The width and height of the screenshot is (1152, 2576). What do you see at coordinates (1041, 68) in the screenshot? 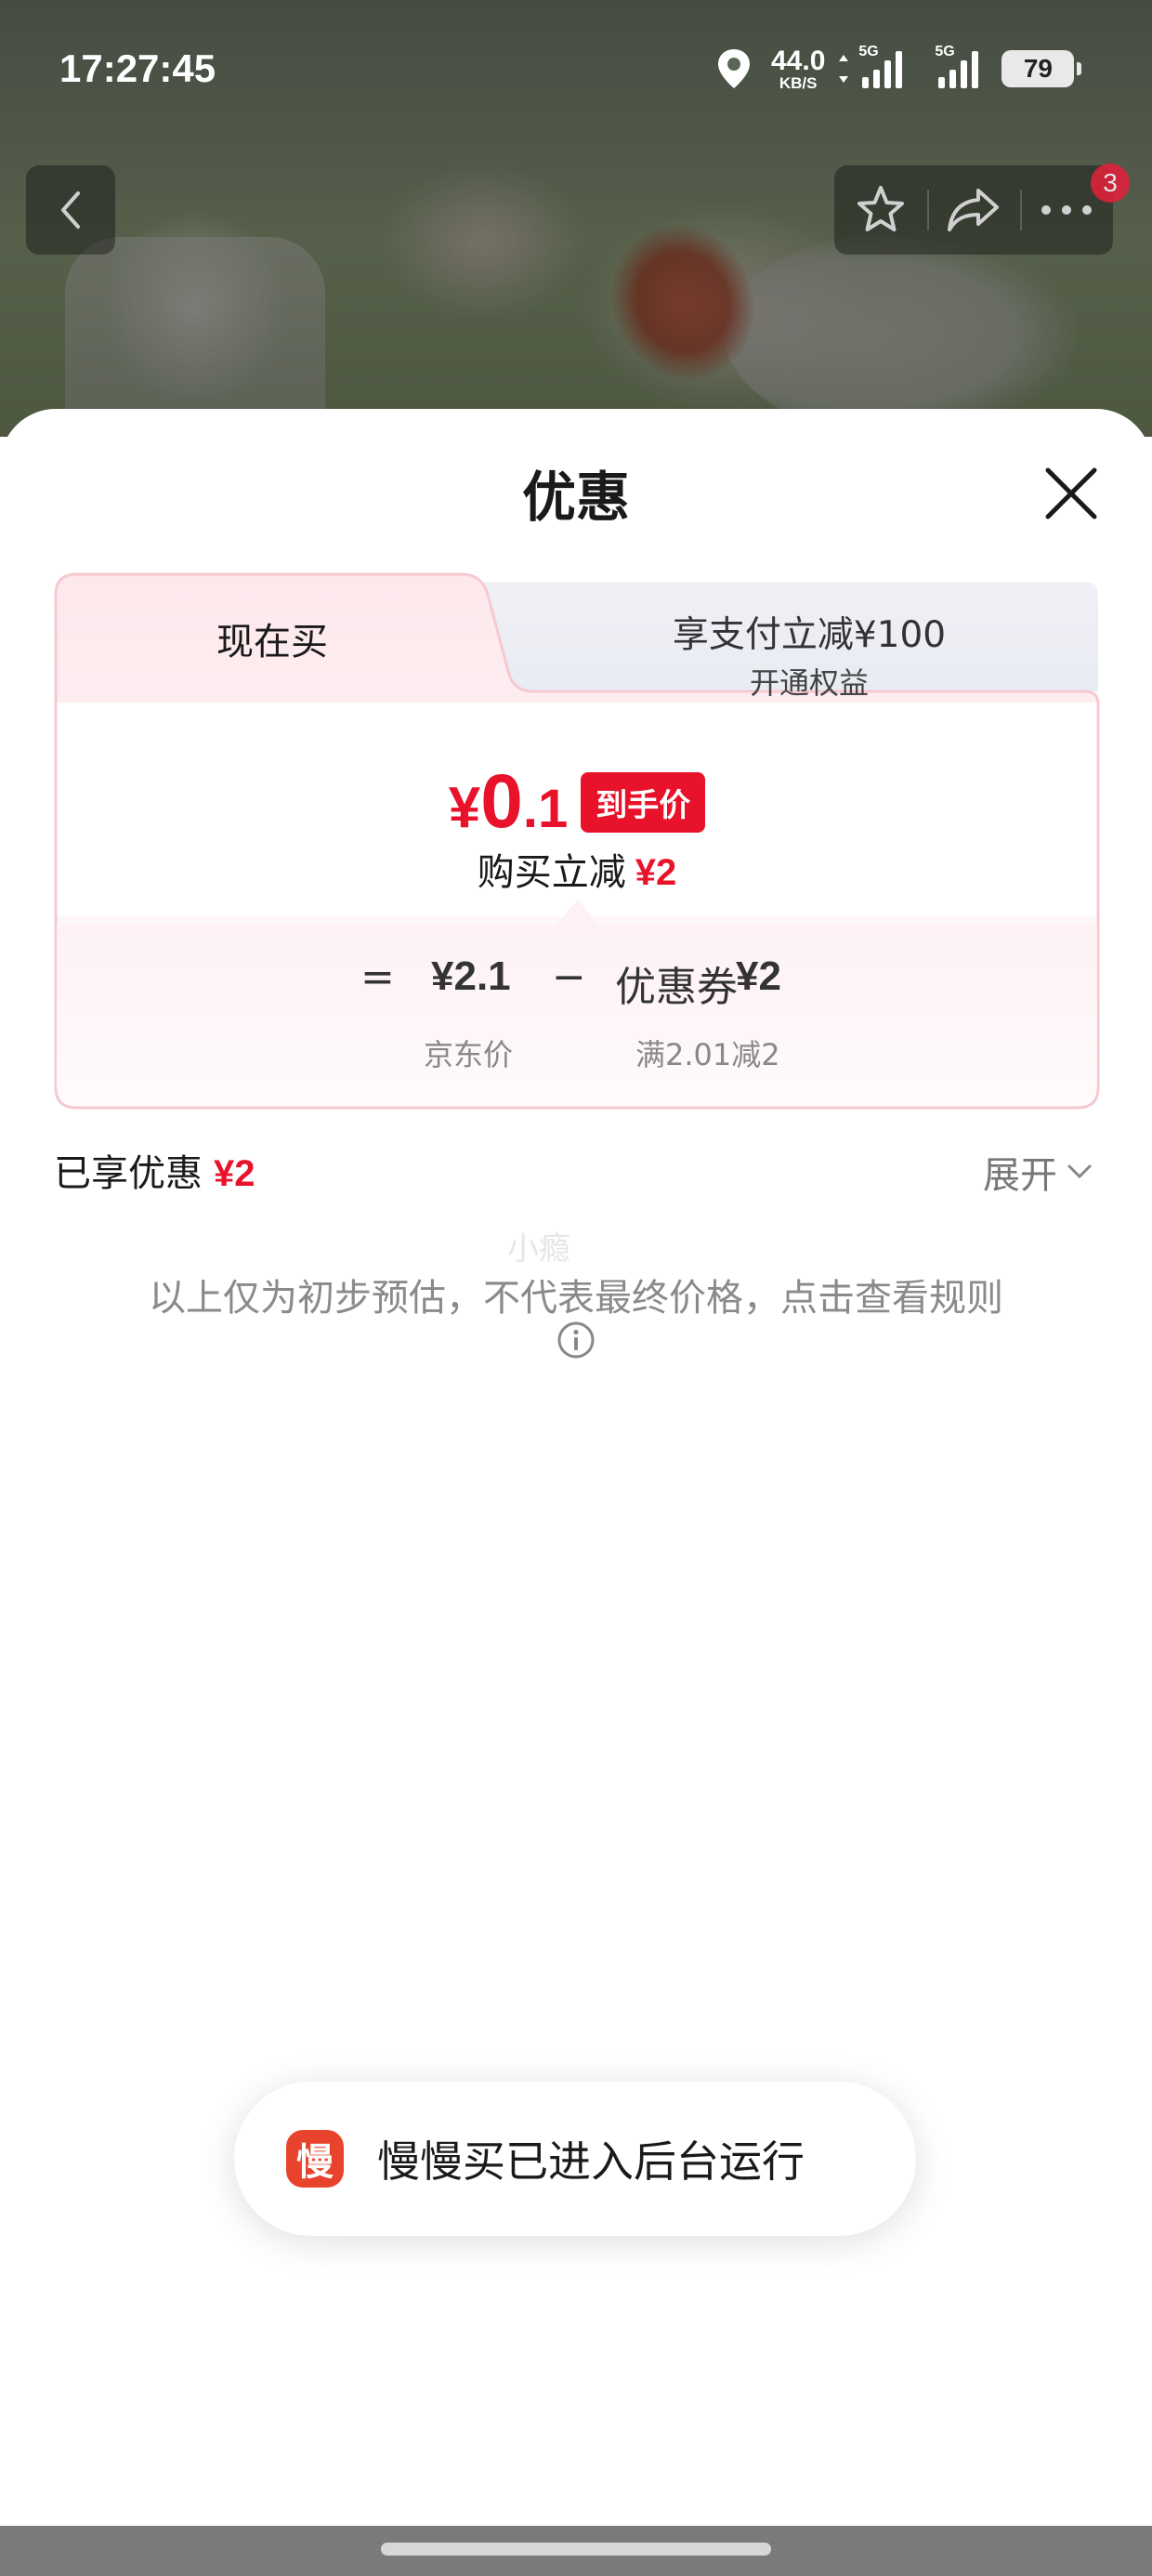
I see `battery-icon: 79` at bounding box center [1041, 68].